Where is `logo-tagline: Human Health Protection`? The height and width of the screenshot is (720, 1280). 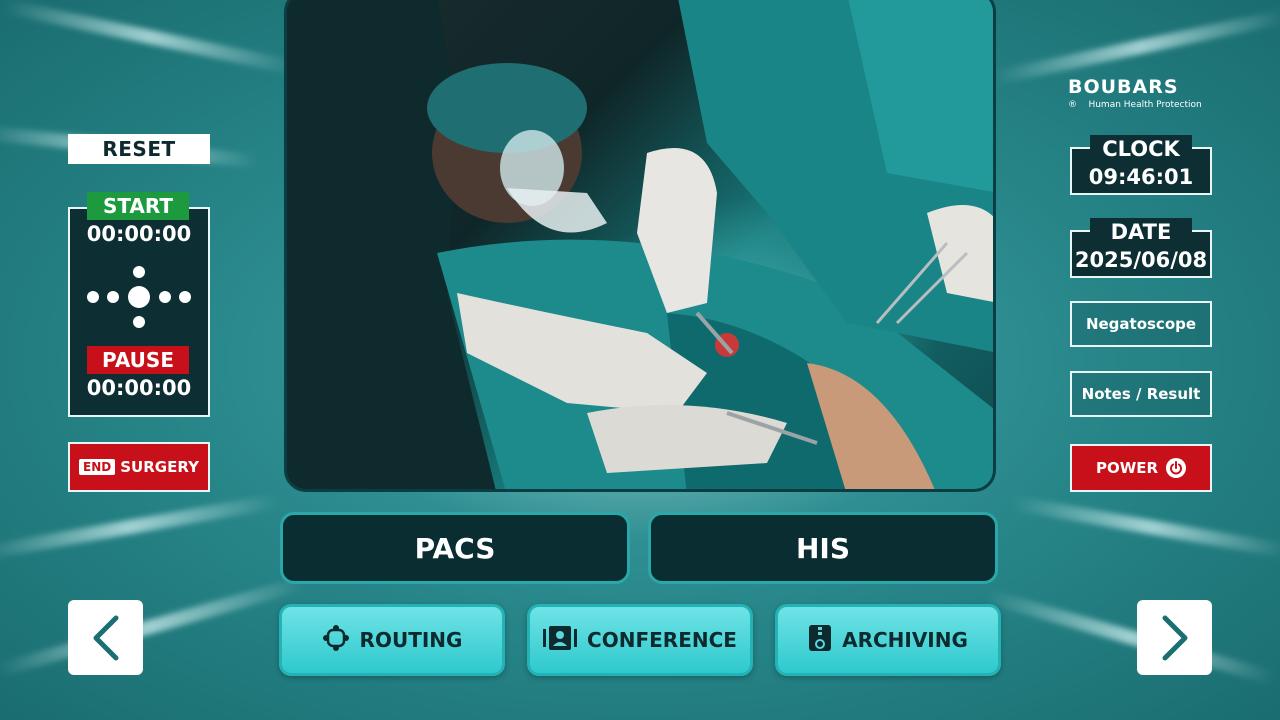 logo-tagline: Human Health Protection is located at coordinates (1145, 105).